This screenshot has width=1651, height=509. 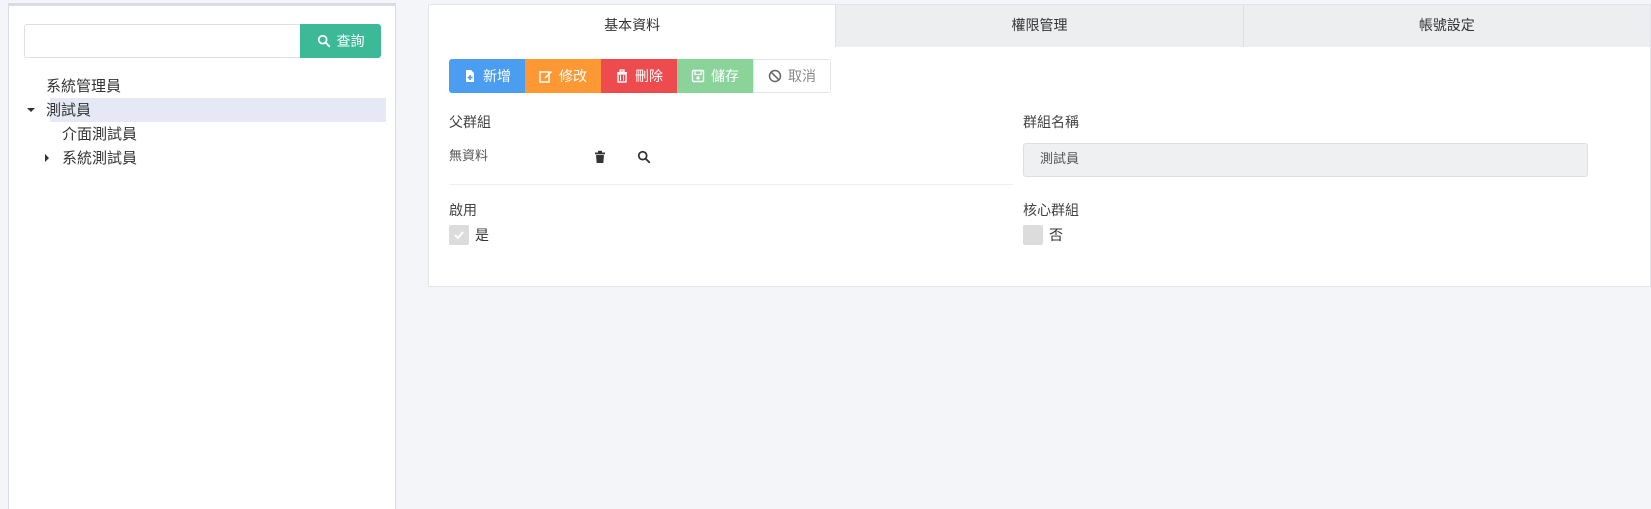 I want to click on ban-icon, so click(x=775, y=76).